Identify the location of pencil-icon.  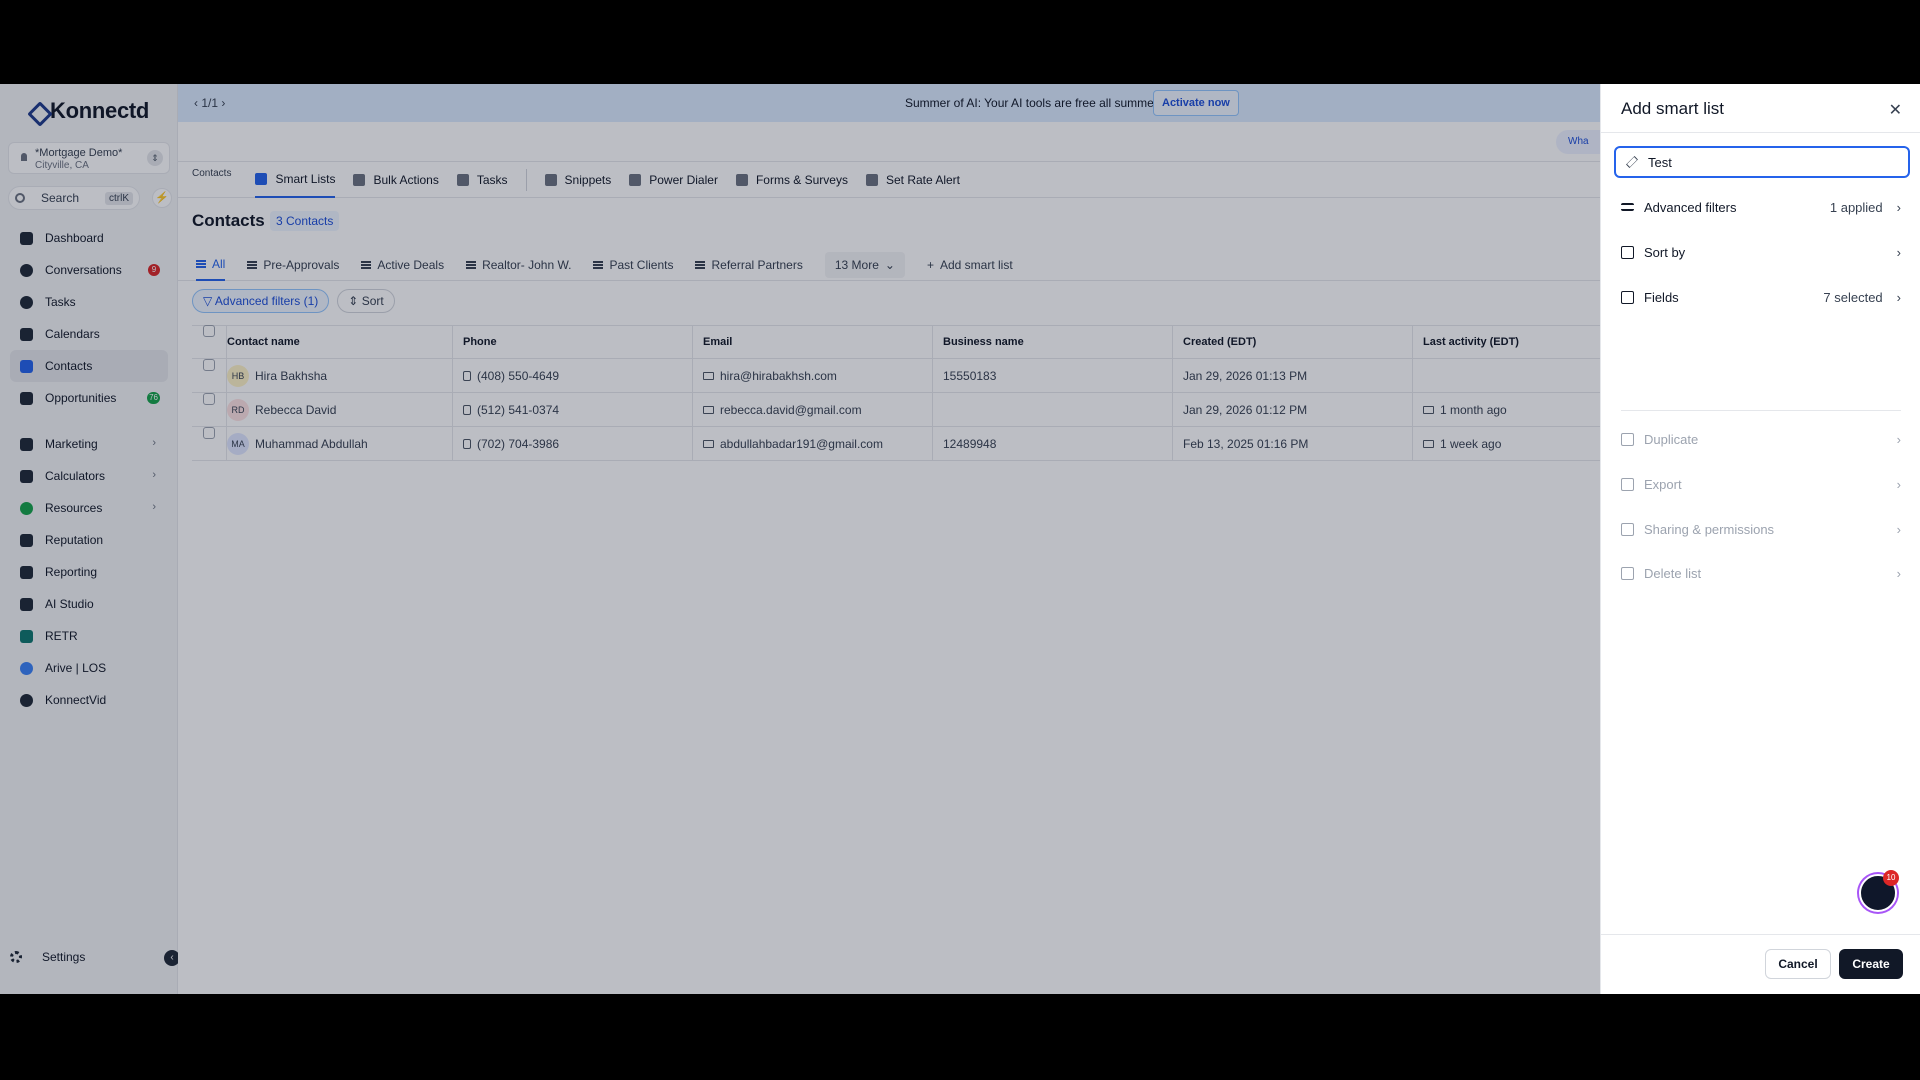
(1632, 162).